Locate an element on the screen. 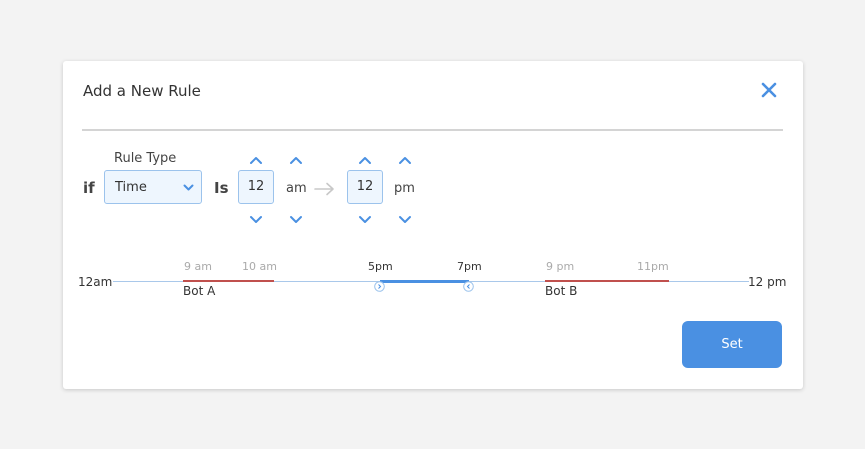 The width and height of the screenshot is (865, 449). selection-end-label: 7pm is located at coordinates (469, 266).